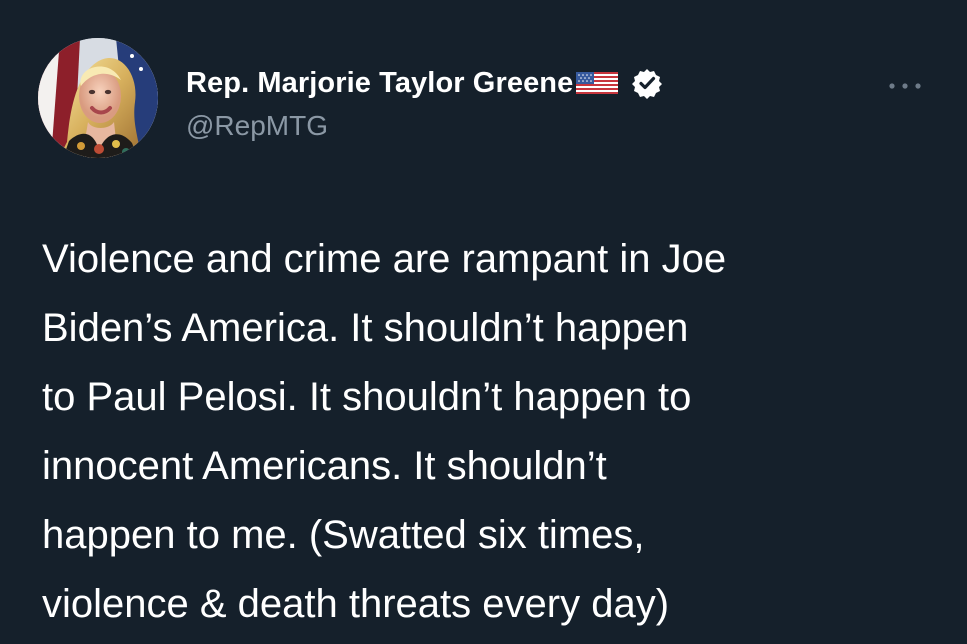  I want to click on author-handle: @RepMTG, so click(496, 126).